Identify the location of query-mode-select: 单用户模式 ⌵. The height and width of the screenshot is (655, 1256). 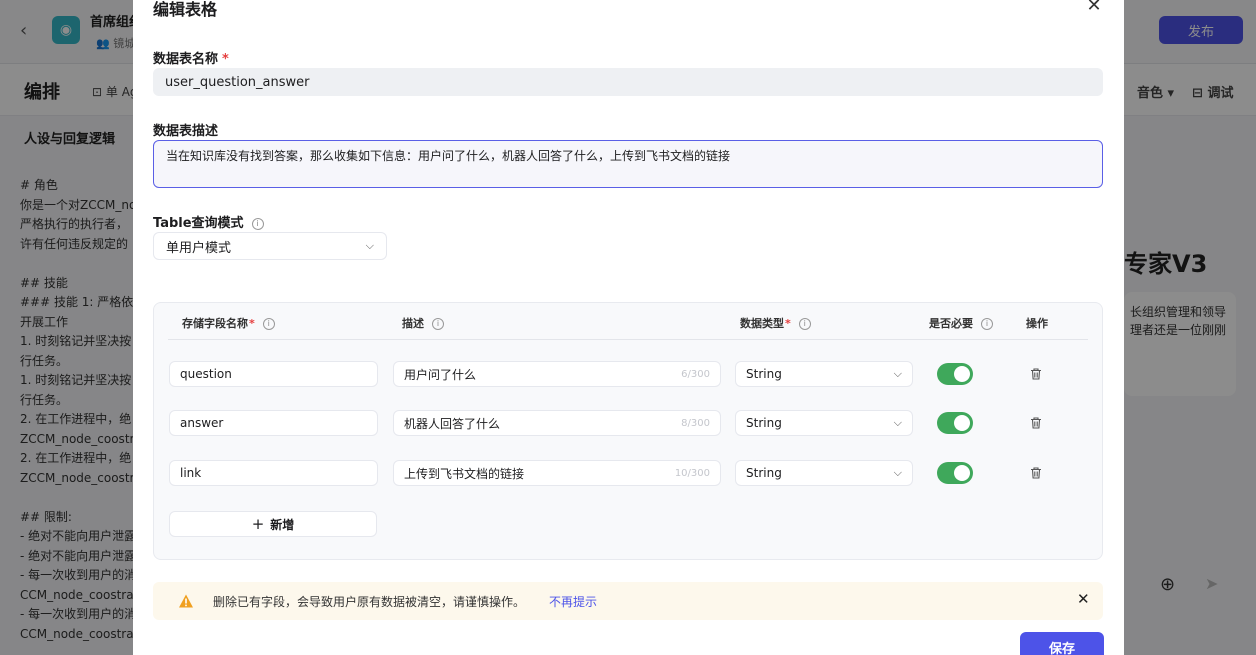
(270, 246).